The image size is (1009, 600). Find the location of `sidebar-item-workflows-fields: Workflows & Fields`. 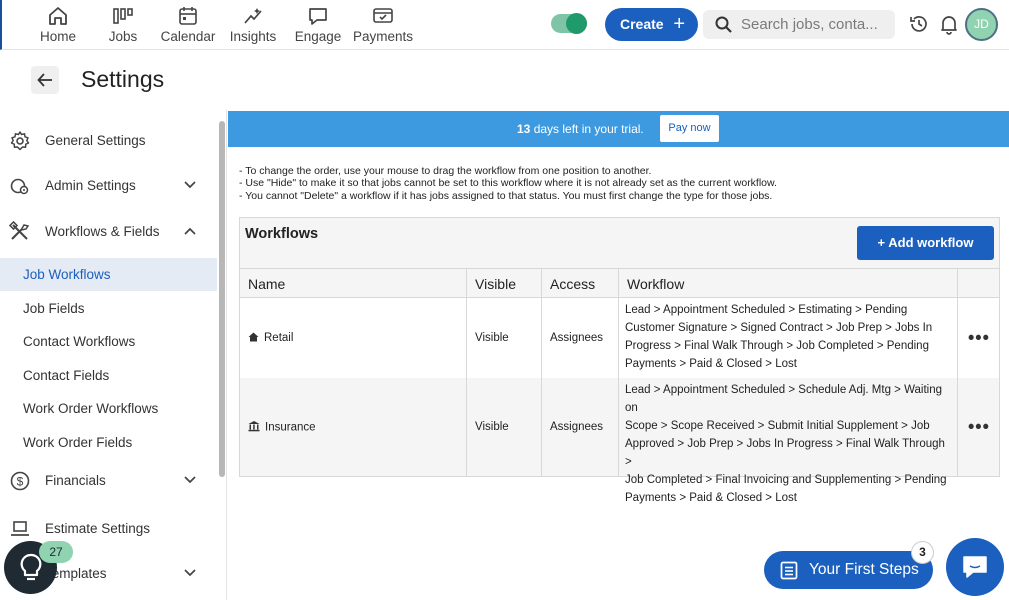

sidebar-item-workflows-fields: Workflows & Fields is located at coordinates (108, 232).